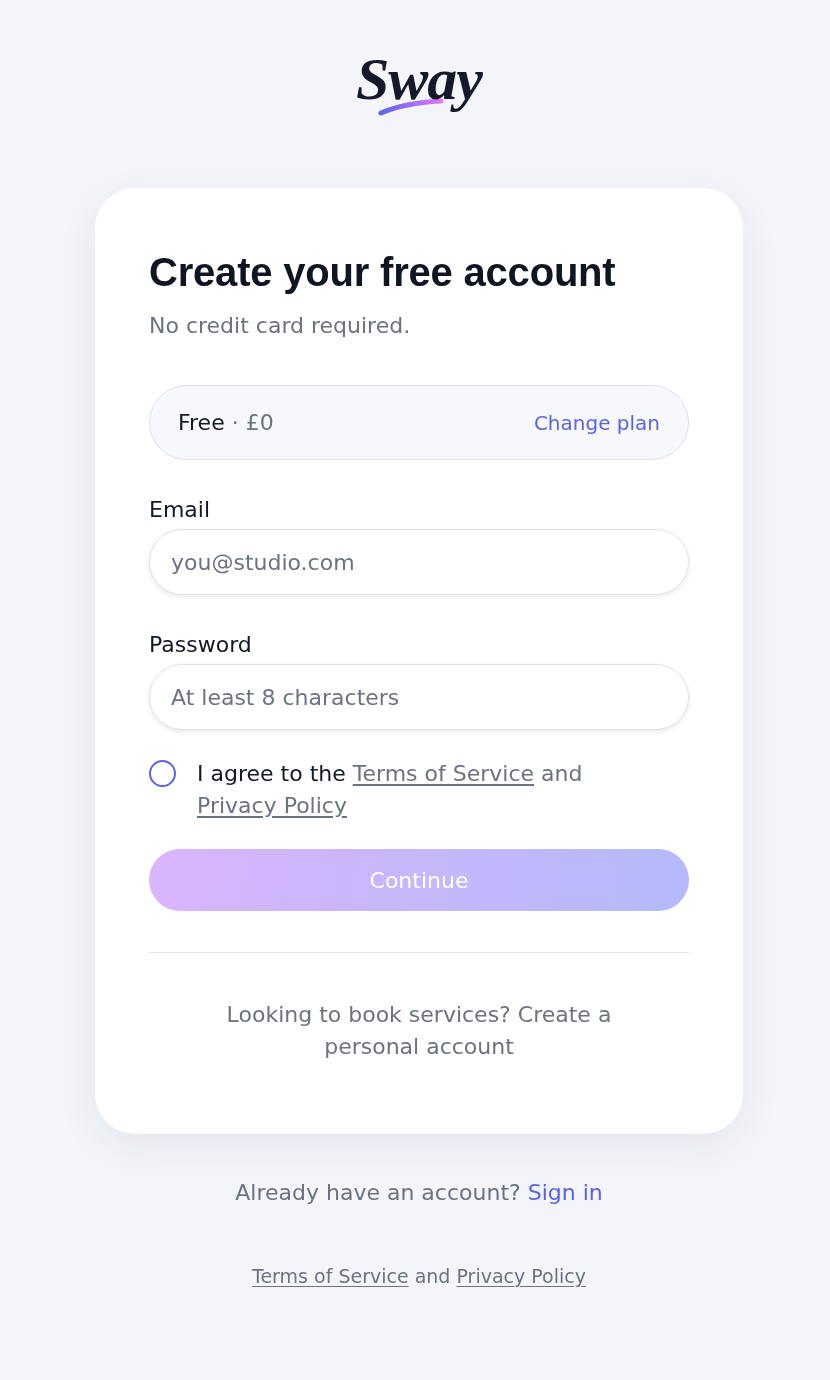  I want to click on sign-in-prompt: Already have an account? Sign in, so click(419, 1193).